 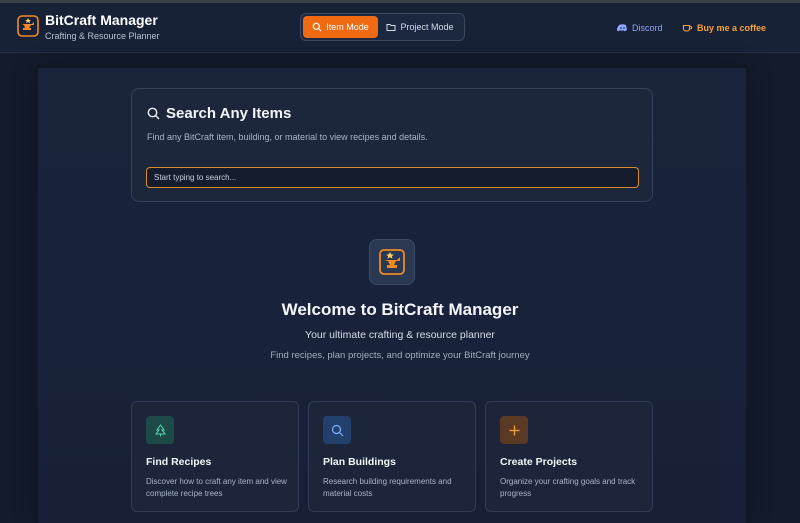 What do you see at coordinates (229, 113) in the screenshot?
I see `search-title: Search Any Items` at bounding box center [229, 113].